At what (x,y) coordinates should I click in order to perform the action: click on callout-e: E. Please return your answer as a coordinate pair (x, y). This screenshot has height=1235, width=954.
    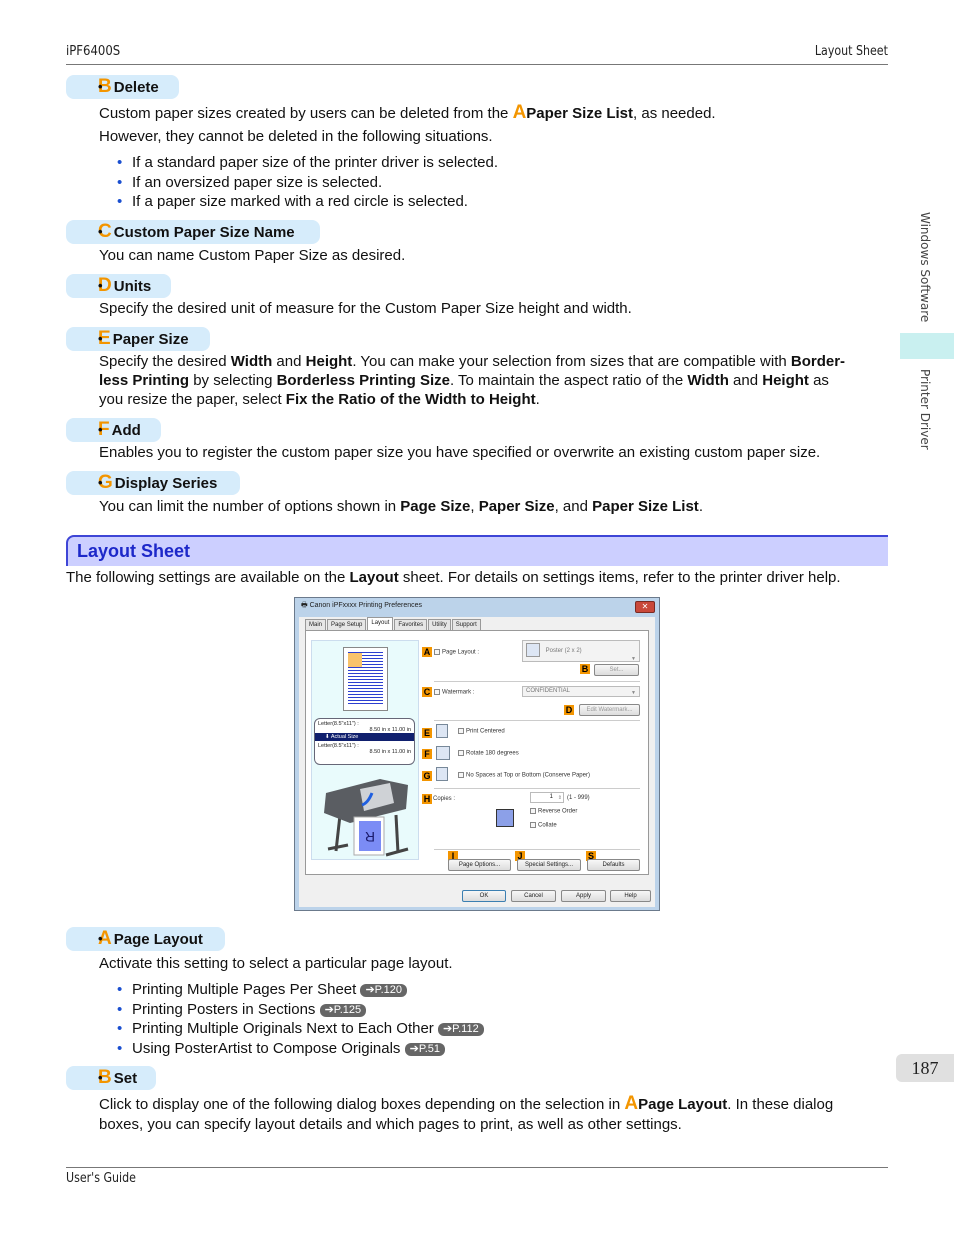
    Looking at the image, I should click on (427, 733).